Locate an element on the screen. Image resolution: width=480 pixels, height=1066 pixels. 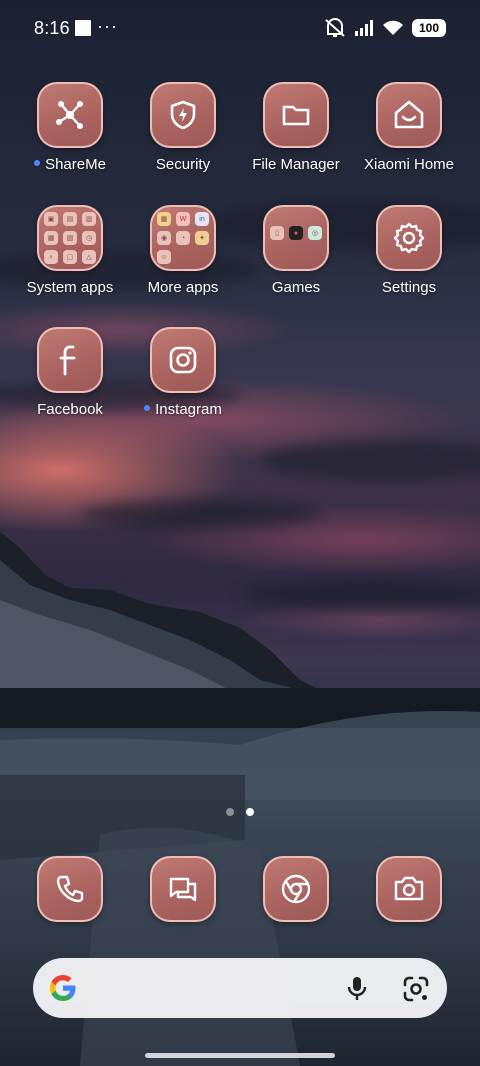
app-label: System apps is located at coordinates (70, 287).